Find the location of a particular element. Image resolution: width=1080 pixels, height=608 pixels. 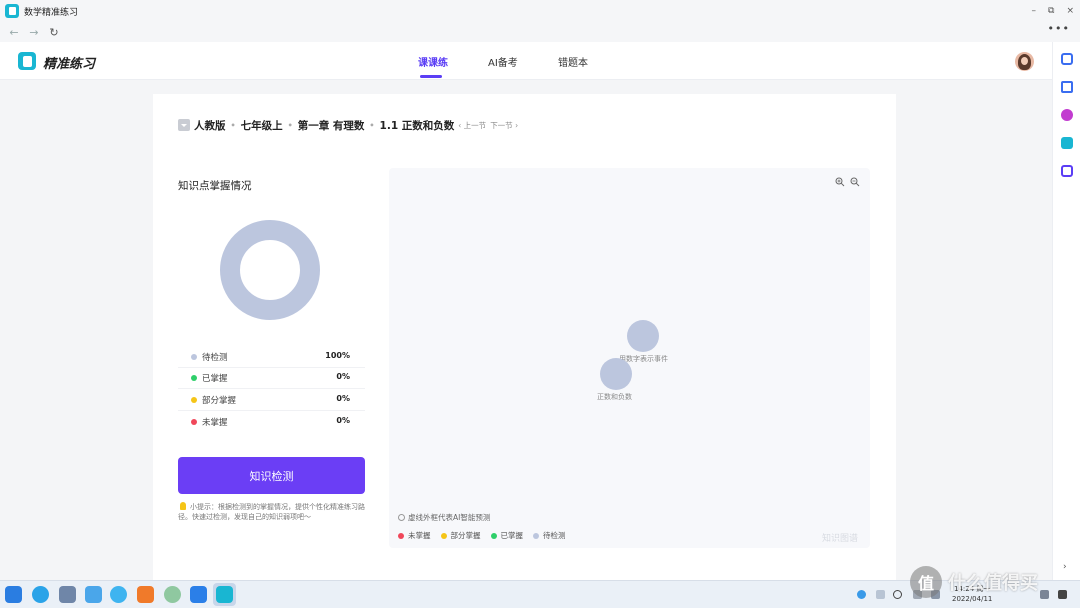

browser-navbar: ← → ↻ ••• is located at coordinates (540, 32).